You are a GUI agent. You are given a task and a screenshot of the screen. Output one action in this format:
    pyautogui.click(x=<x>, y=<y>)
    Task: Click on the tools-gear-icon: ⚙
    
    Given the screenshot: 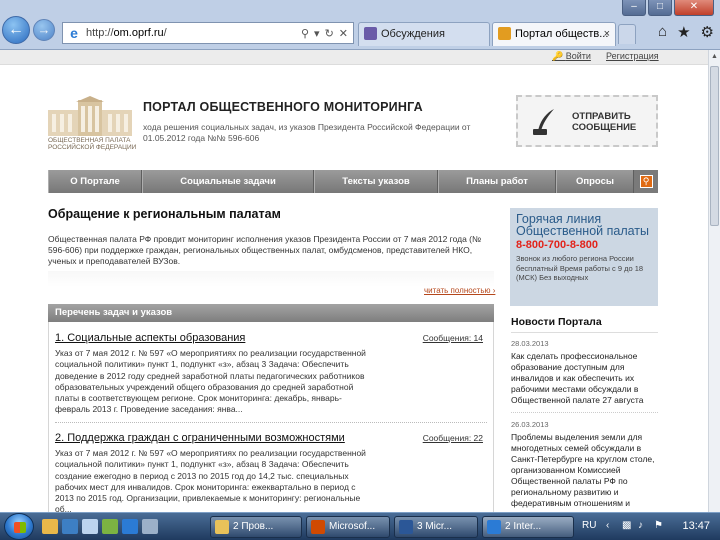 What is the action you would take?
    pyautogui.click(x=707, y=32)
    